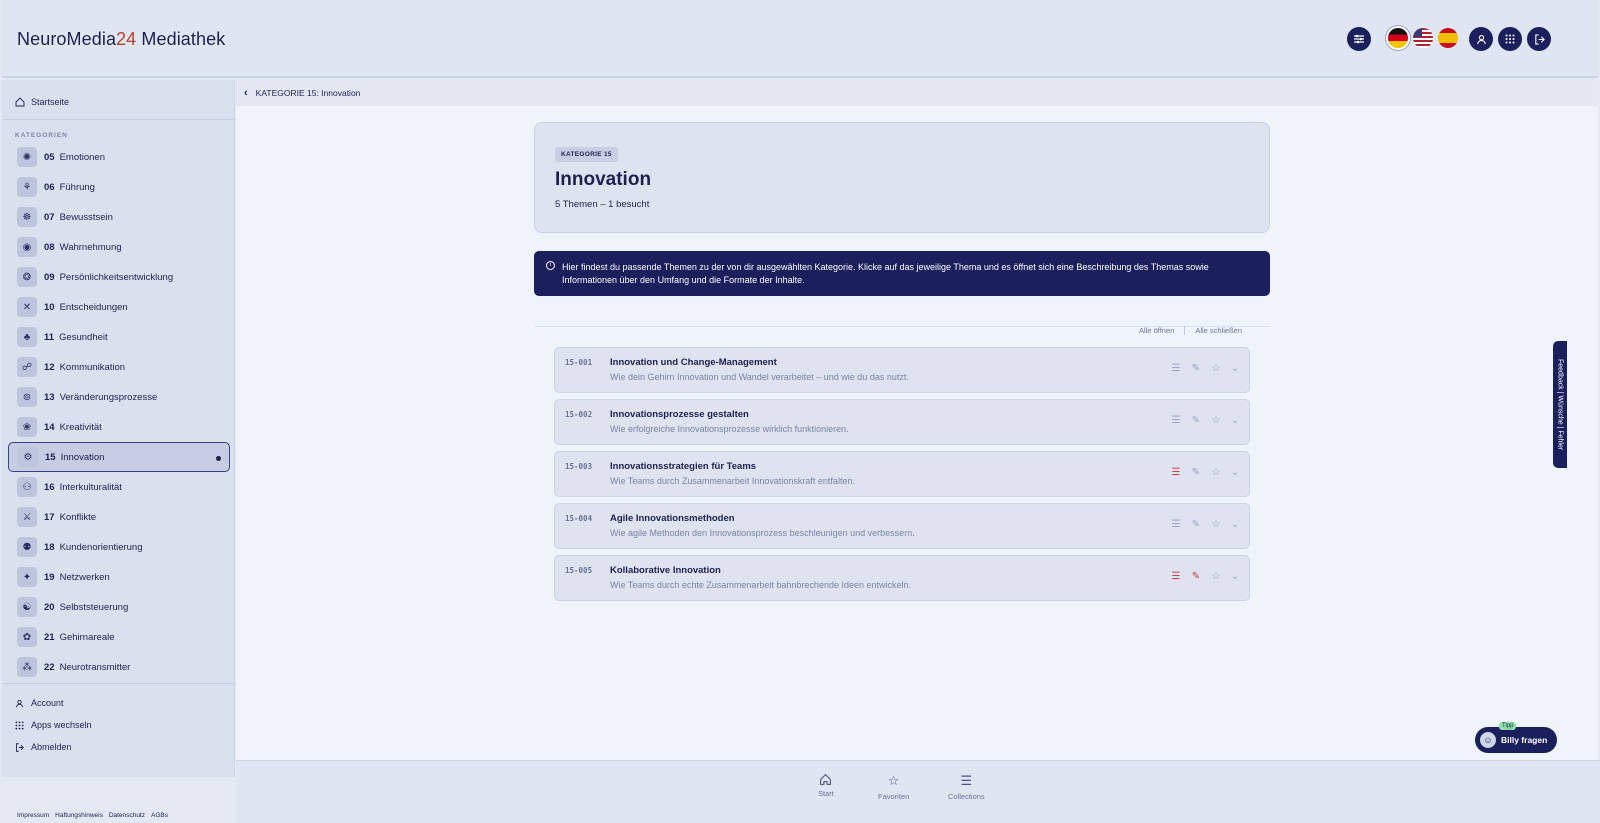  I want to click on logout-button, so click(1539, 39).